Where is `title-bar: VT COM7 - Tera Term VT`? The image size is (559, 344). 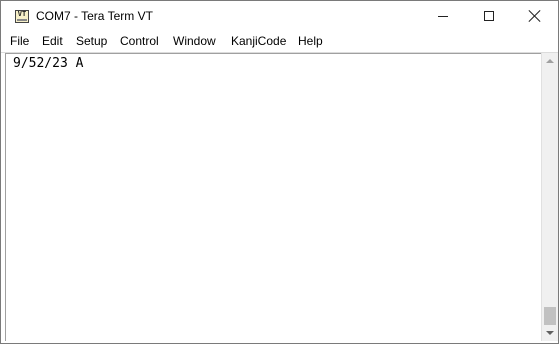
title-bar: VT COM7 - Tera Term VT is located at coordinates (279, 16).